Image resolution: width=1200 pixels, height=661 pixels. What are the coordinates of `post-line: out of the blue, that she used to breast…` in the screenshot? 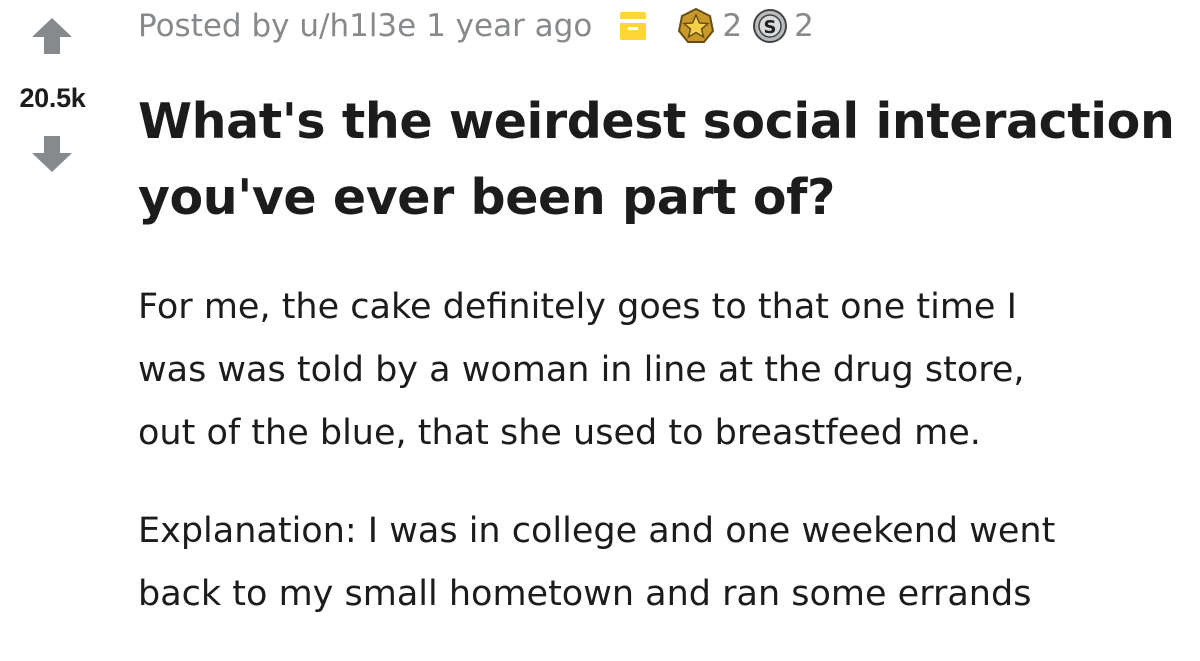 It's located at (559, 433).